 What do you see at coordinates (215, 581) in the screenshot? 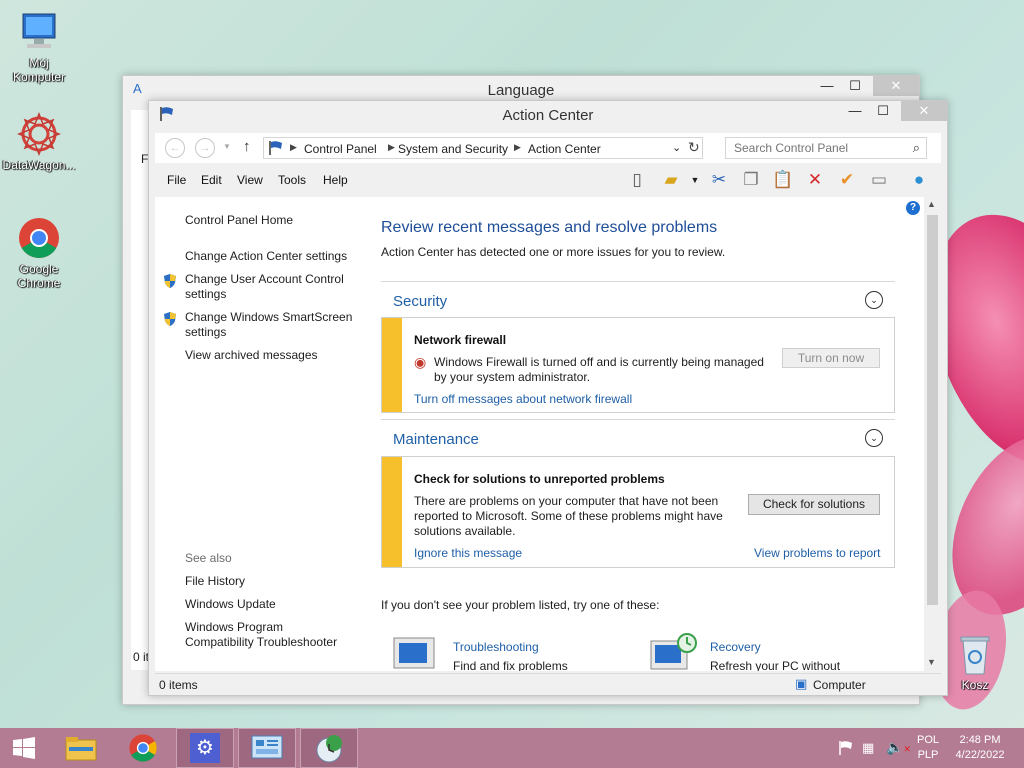
I see `see-also-file-history: File History` at bounding box center [215, 581].